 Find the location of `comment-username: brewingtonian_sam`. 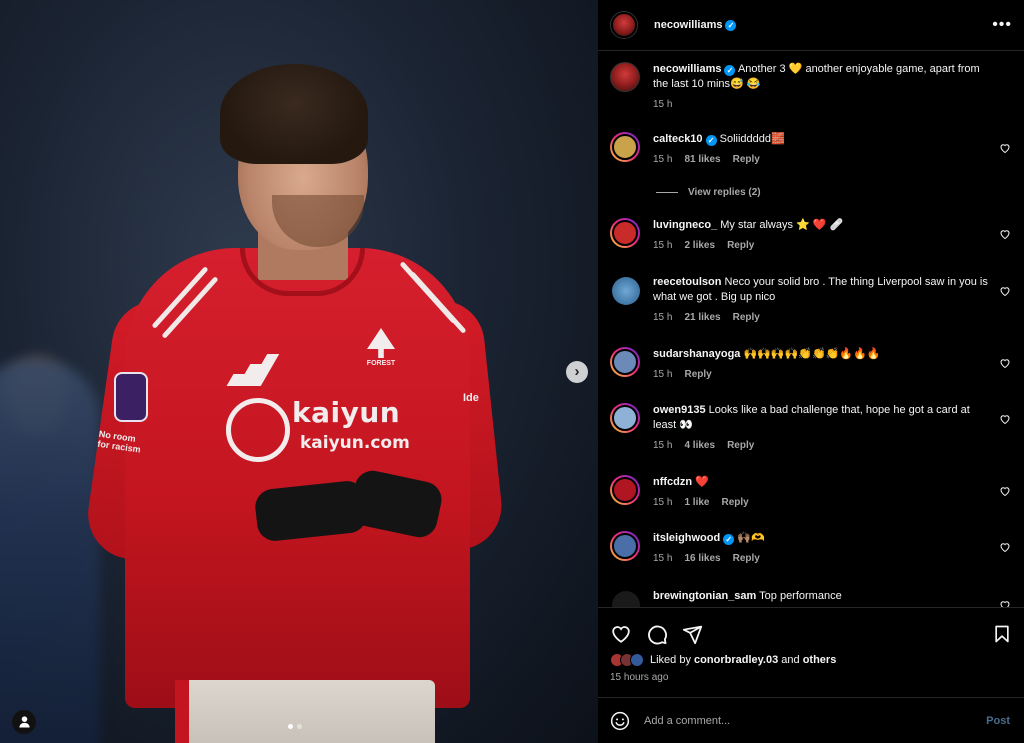

comment-username: brewingtonian_sam is located at coordinates (704, 596).